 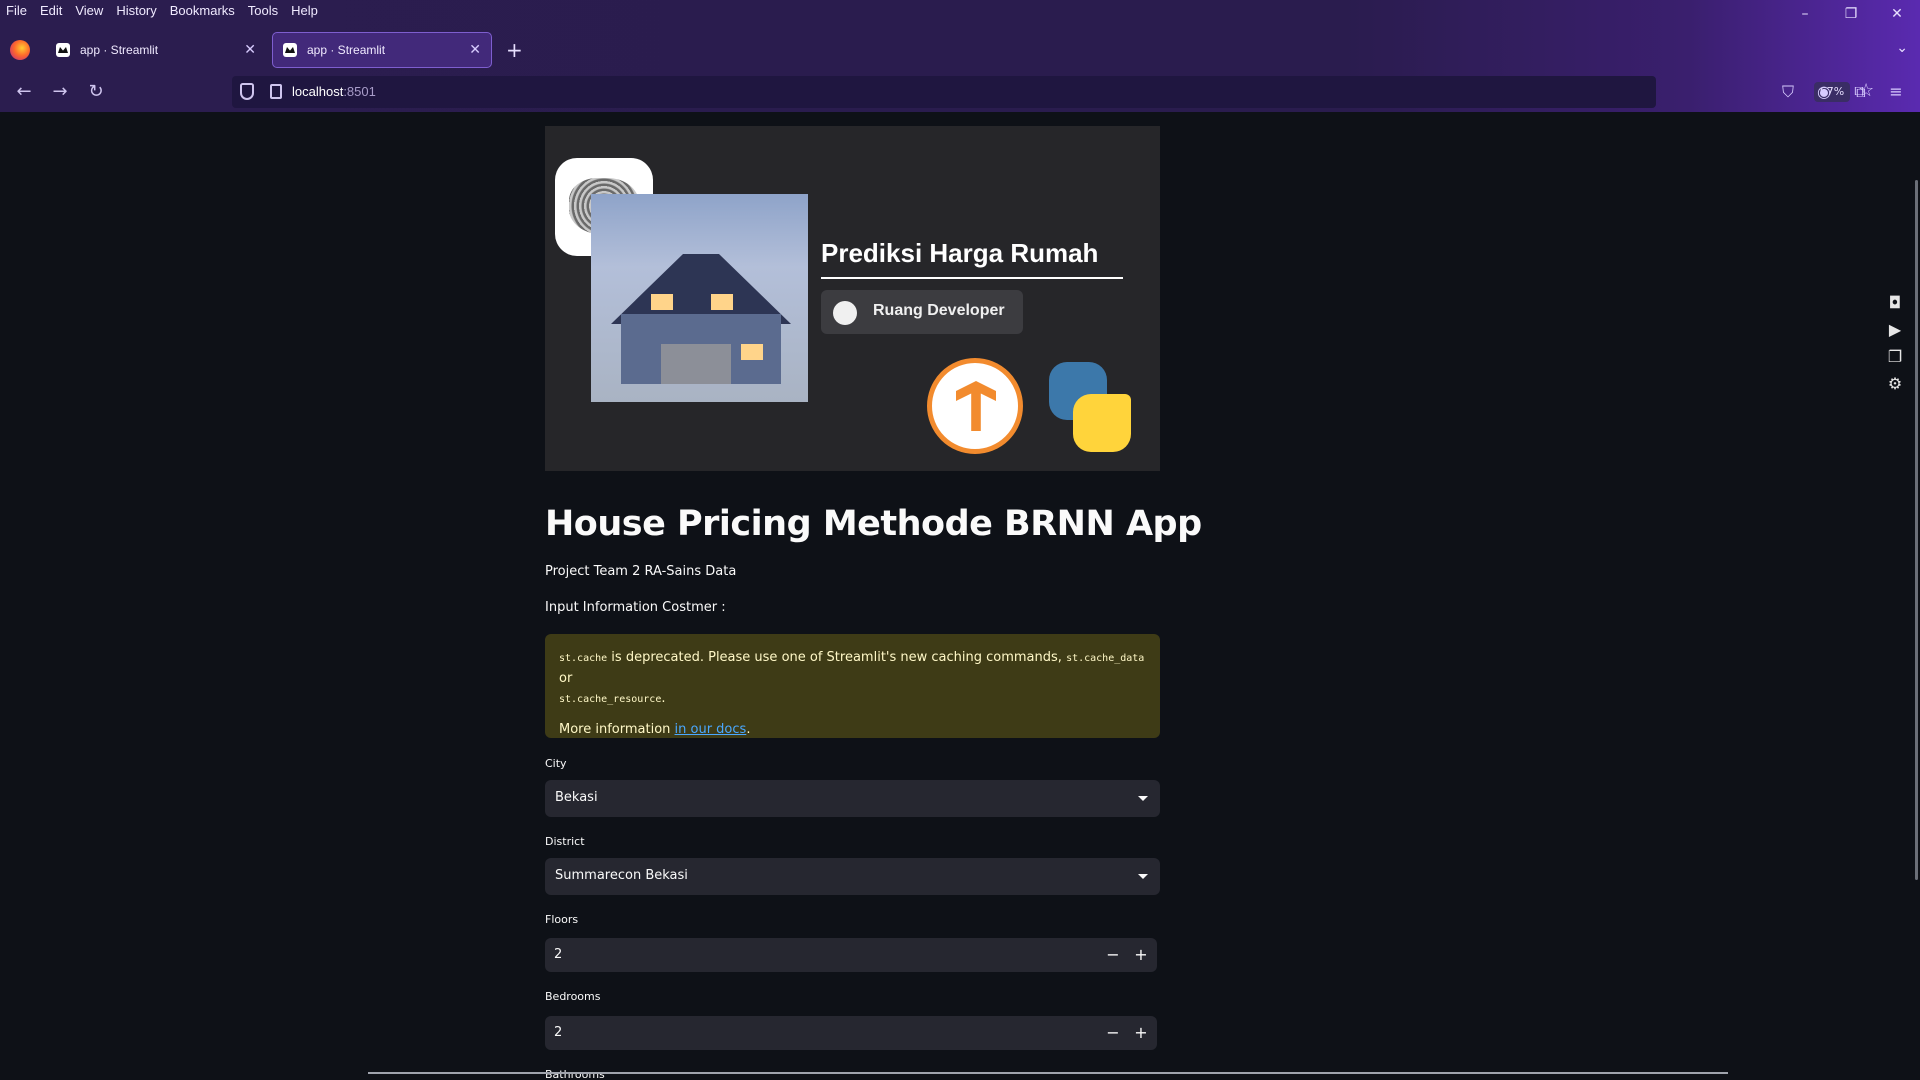 What do you see at coordinates (1113, 955) in the screenshot?
I see `floors-decrement-button: −` at bounding box center [1113, 955].